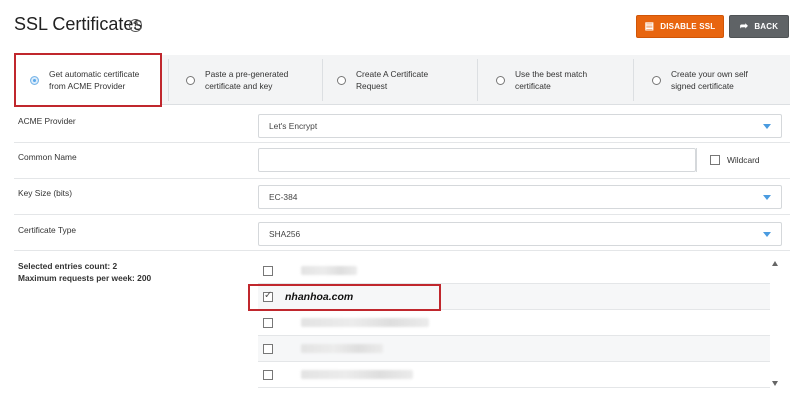  I want to click on tab-self-signed-label: Create your own self signed certificate, so click(709, 80).